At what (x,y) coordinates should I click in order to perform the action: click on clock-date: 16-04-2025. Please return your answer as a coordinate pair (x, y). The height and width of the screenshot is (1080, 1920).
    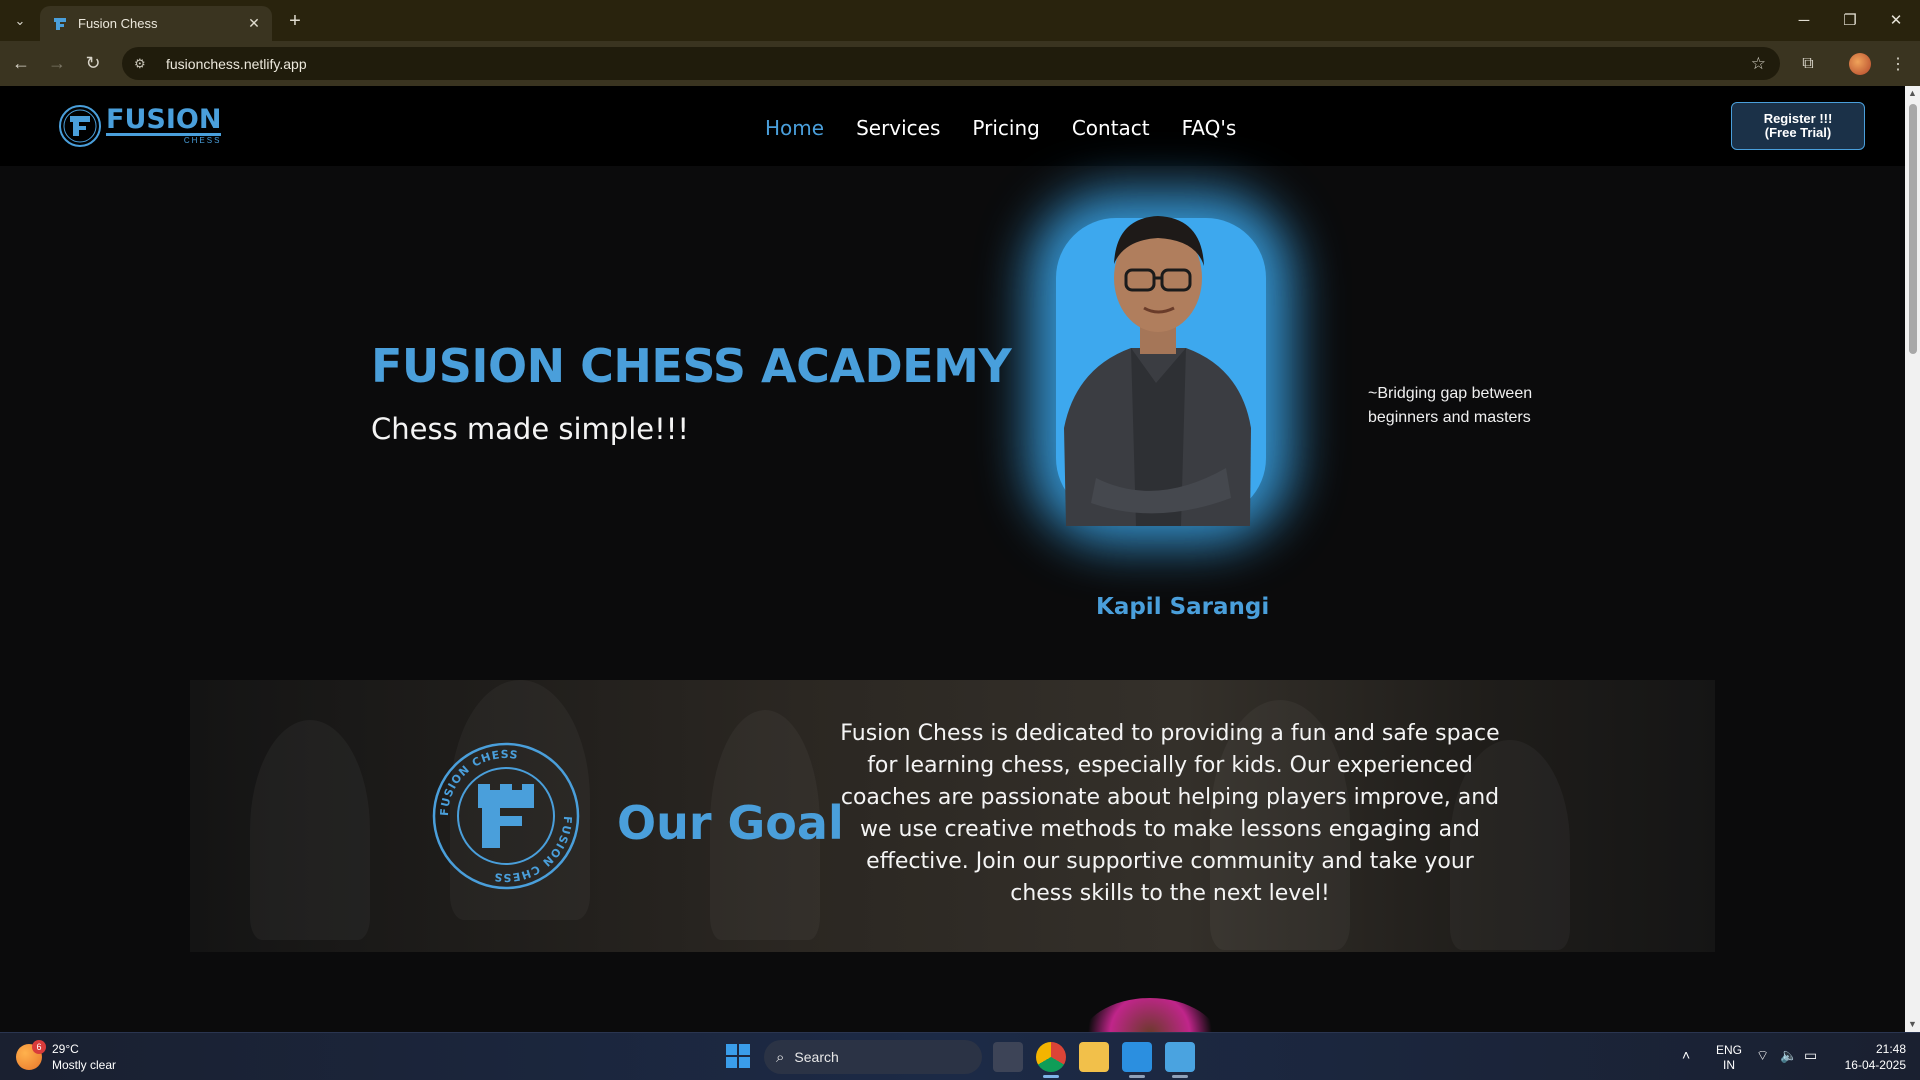
    Looking at the image, I should click on (1875, 1065).